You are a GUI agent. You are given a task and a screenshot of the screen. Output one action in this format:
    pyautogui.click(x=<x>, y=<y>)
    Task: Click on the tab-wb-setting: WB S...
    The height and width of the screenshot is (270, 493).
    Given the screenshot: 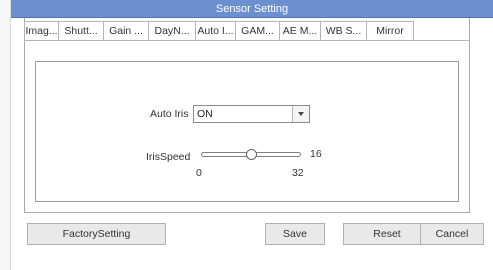 What is the action you would take?
    pyautogui.click(x=343, y=31)
    